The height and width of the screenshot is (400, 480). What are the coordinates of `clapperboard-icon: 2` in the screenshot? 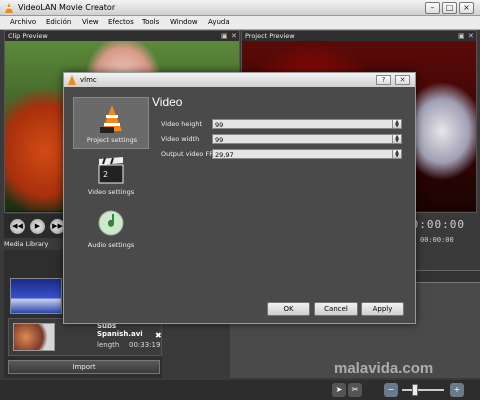 It's located at (111, 170).